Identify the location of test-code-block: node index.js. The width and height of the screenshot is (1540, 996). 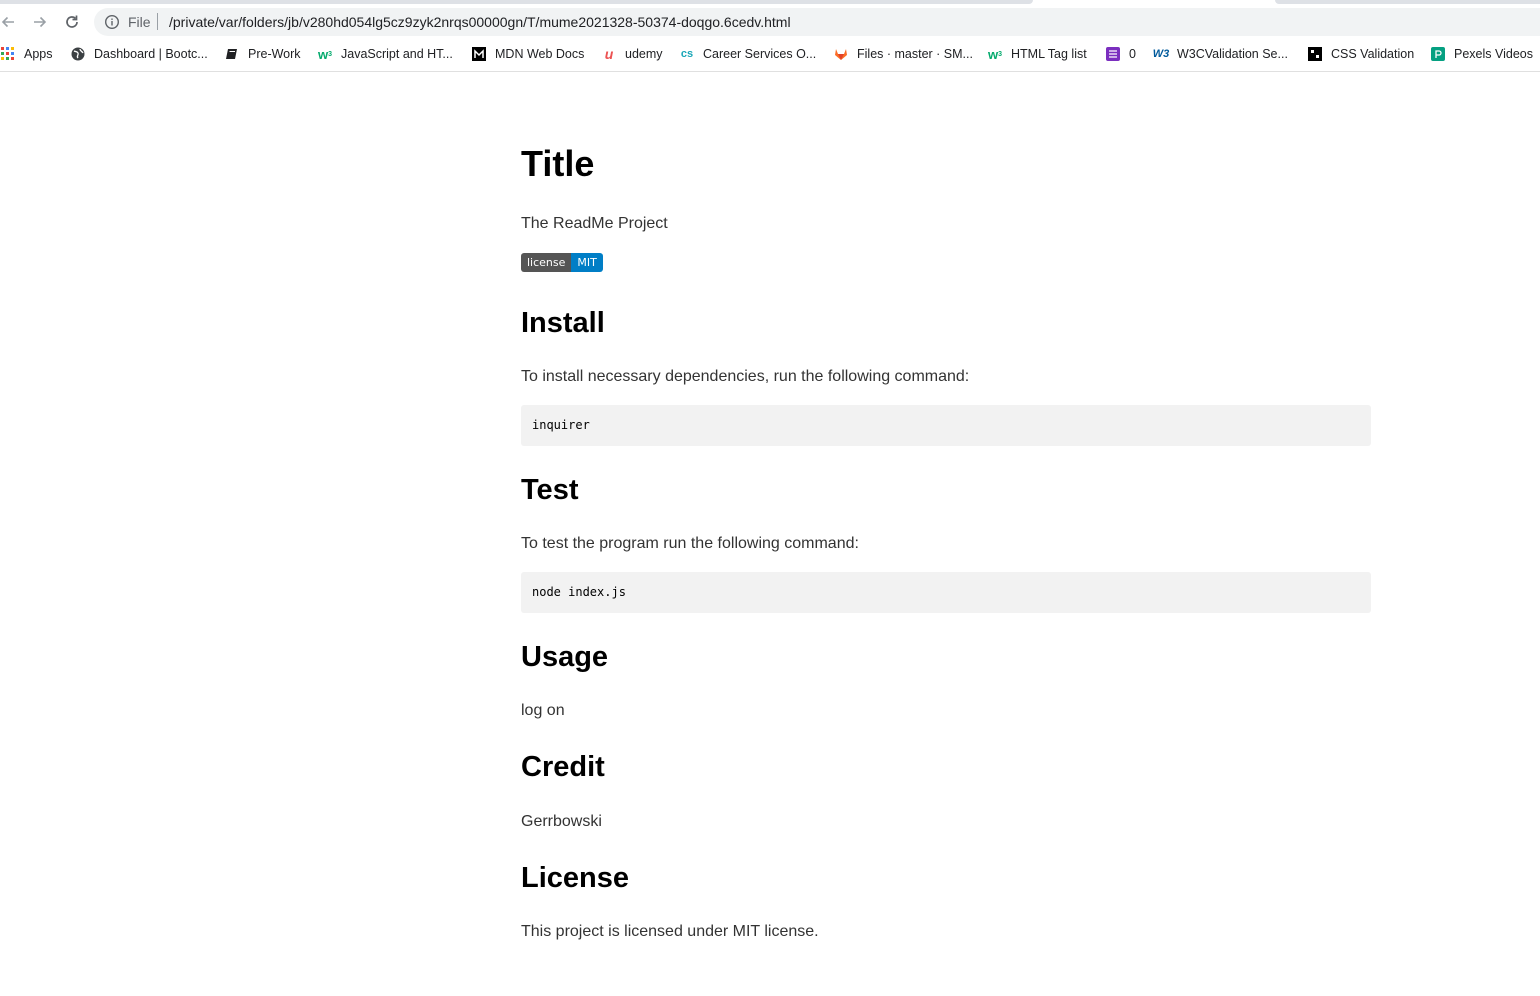
(946, 592).